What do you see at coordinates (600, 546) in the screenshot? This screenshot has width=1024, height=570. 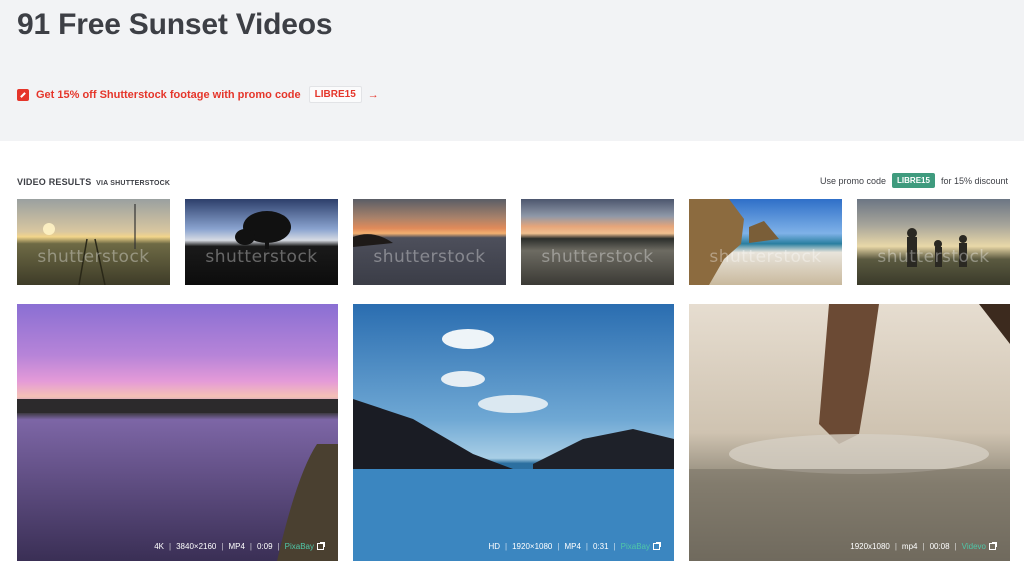 I see `video-duration: 0:31` at bounding box center [600, 546].